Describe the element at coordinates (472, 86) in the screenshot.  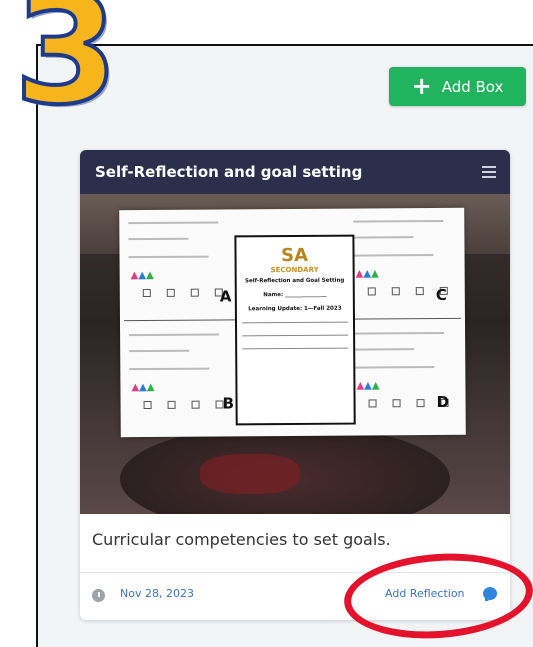
I see `add-box-label: Add Box` at that location.